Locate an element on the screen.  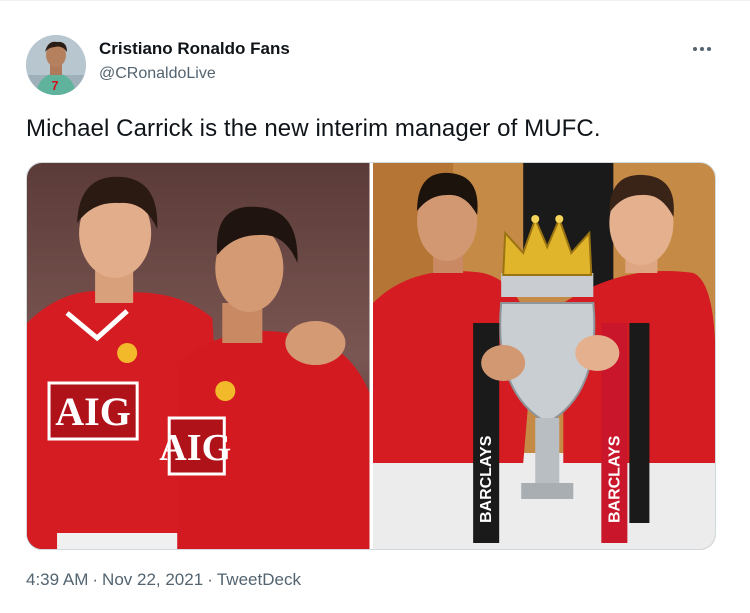
tweet-date: Nov 22, 2021 is located at coordinates (152, 580).